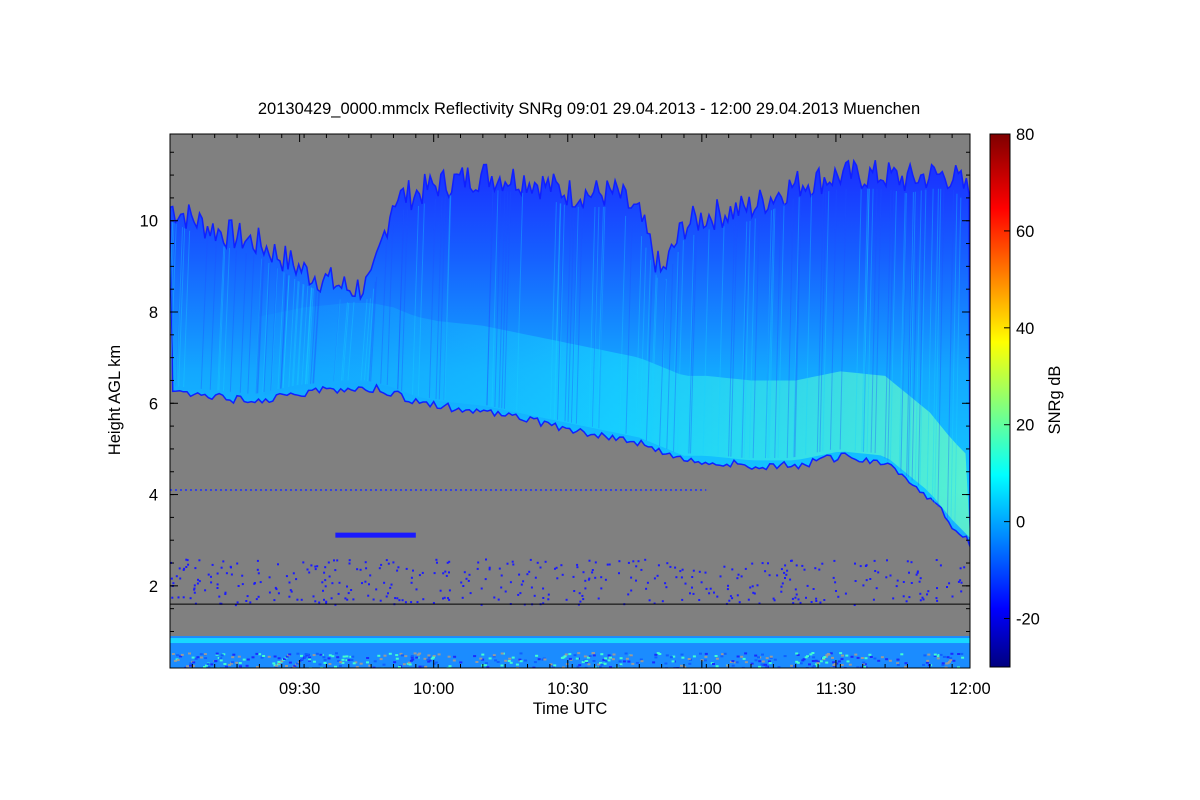 The image size is (1200, 800). I want to click on colorbar-tick-label: 60, so click(1025, 232).